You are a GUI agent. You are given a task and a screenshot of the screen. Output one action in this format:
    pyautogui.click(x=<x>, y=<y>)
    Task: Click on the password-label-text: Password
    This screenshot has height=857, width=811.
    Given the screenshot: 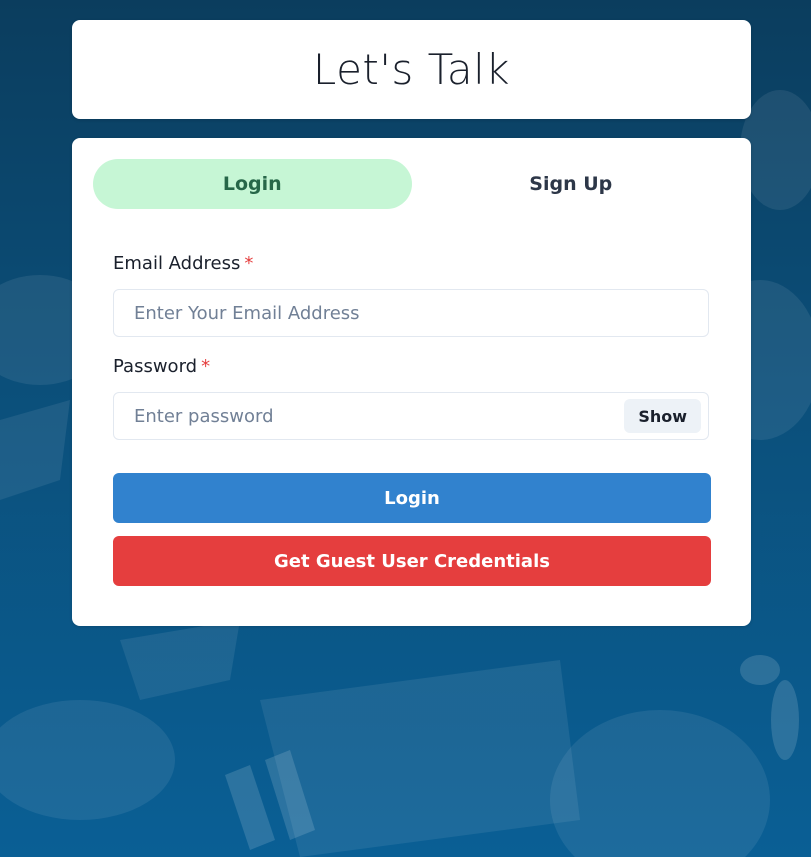 What is the action you would take?
    pyautogui.click(x=155, y=366)
    